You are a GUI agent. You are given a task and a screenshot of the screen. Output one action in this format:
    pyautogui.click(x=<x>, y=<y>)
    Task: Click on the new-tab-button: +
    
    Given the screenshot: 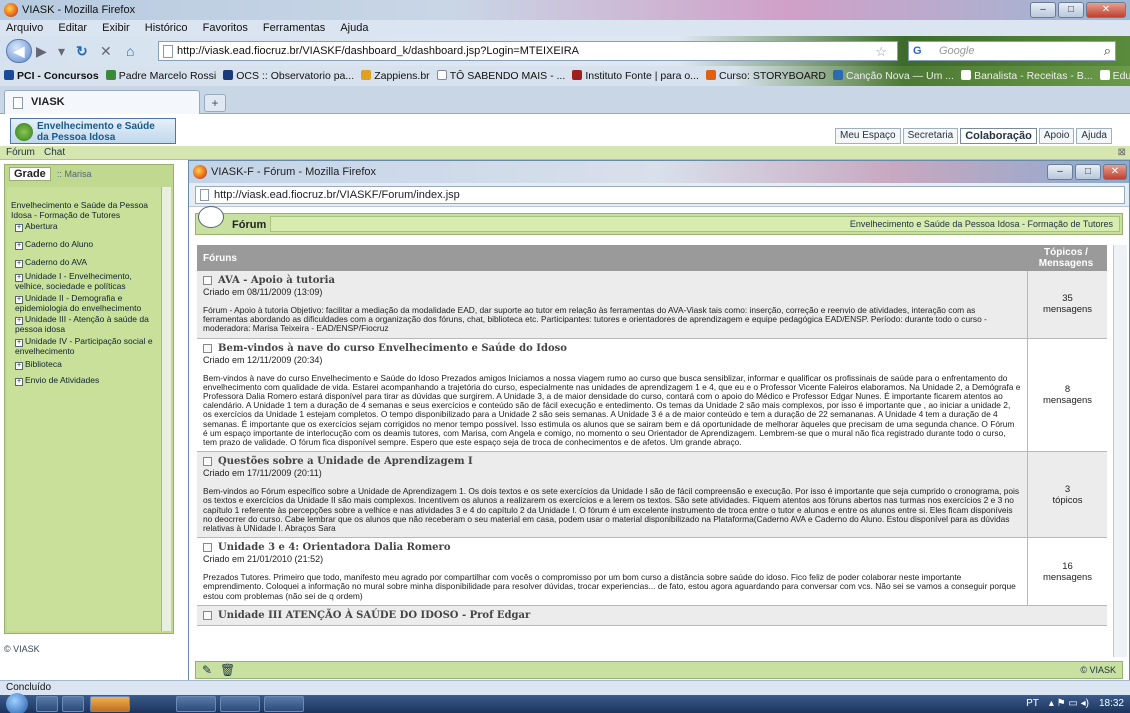 What is the action you would take?
    pyautogui.click(x=215, y=103)
    